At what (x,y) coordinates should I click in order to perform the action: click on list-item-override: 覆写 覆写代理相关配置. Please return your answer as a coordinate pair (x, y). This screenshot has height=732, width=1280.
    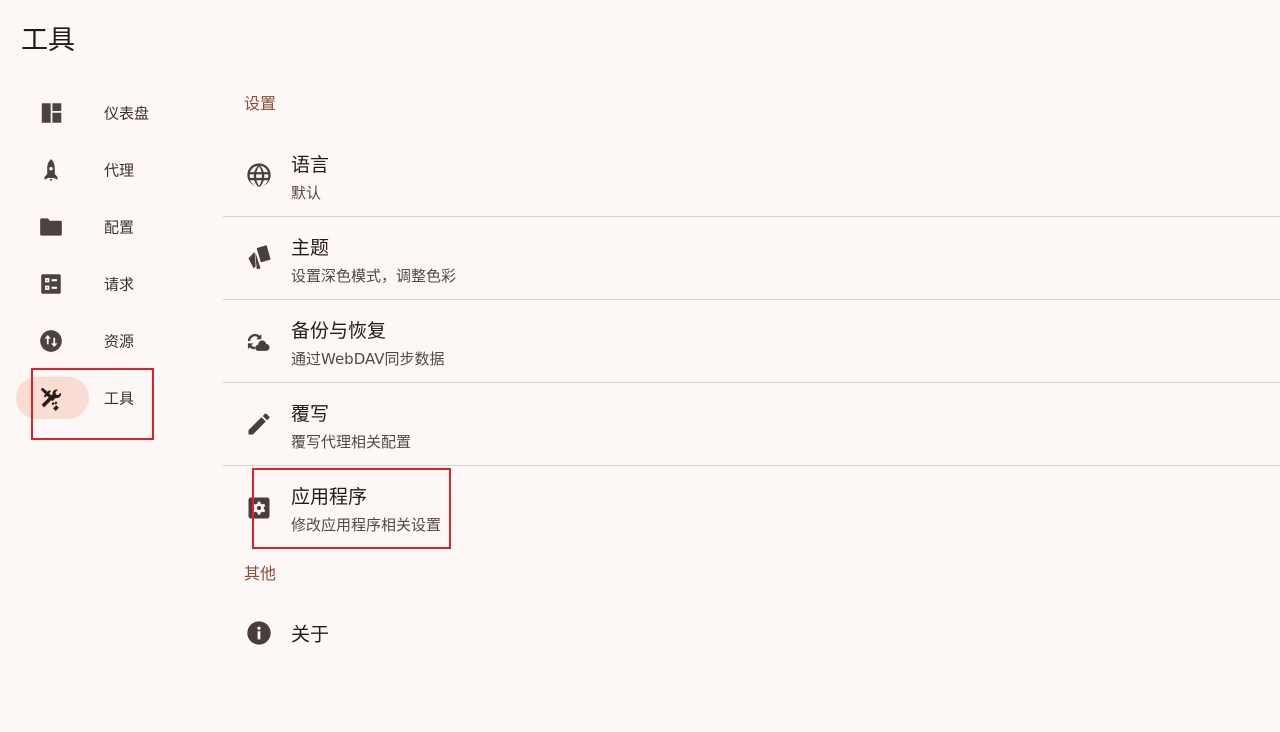
    Looking at the image, I should click on (751, 424).